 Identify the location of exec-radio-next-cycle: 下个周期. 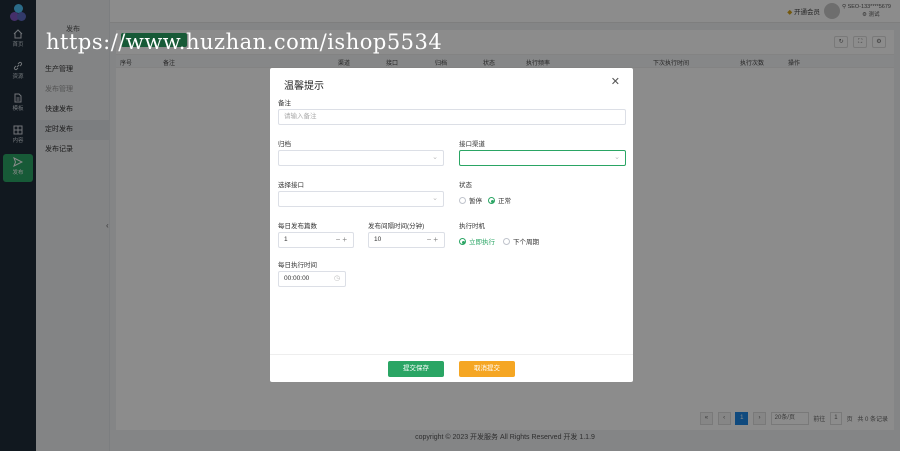
(521, 241).